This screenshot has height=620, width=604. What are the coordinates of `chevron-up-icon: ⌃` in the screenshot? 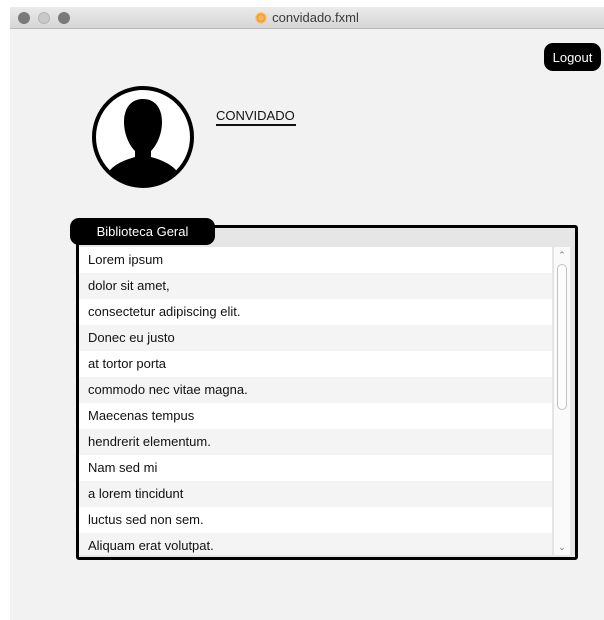 It's located at (562, 255).